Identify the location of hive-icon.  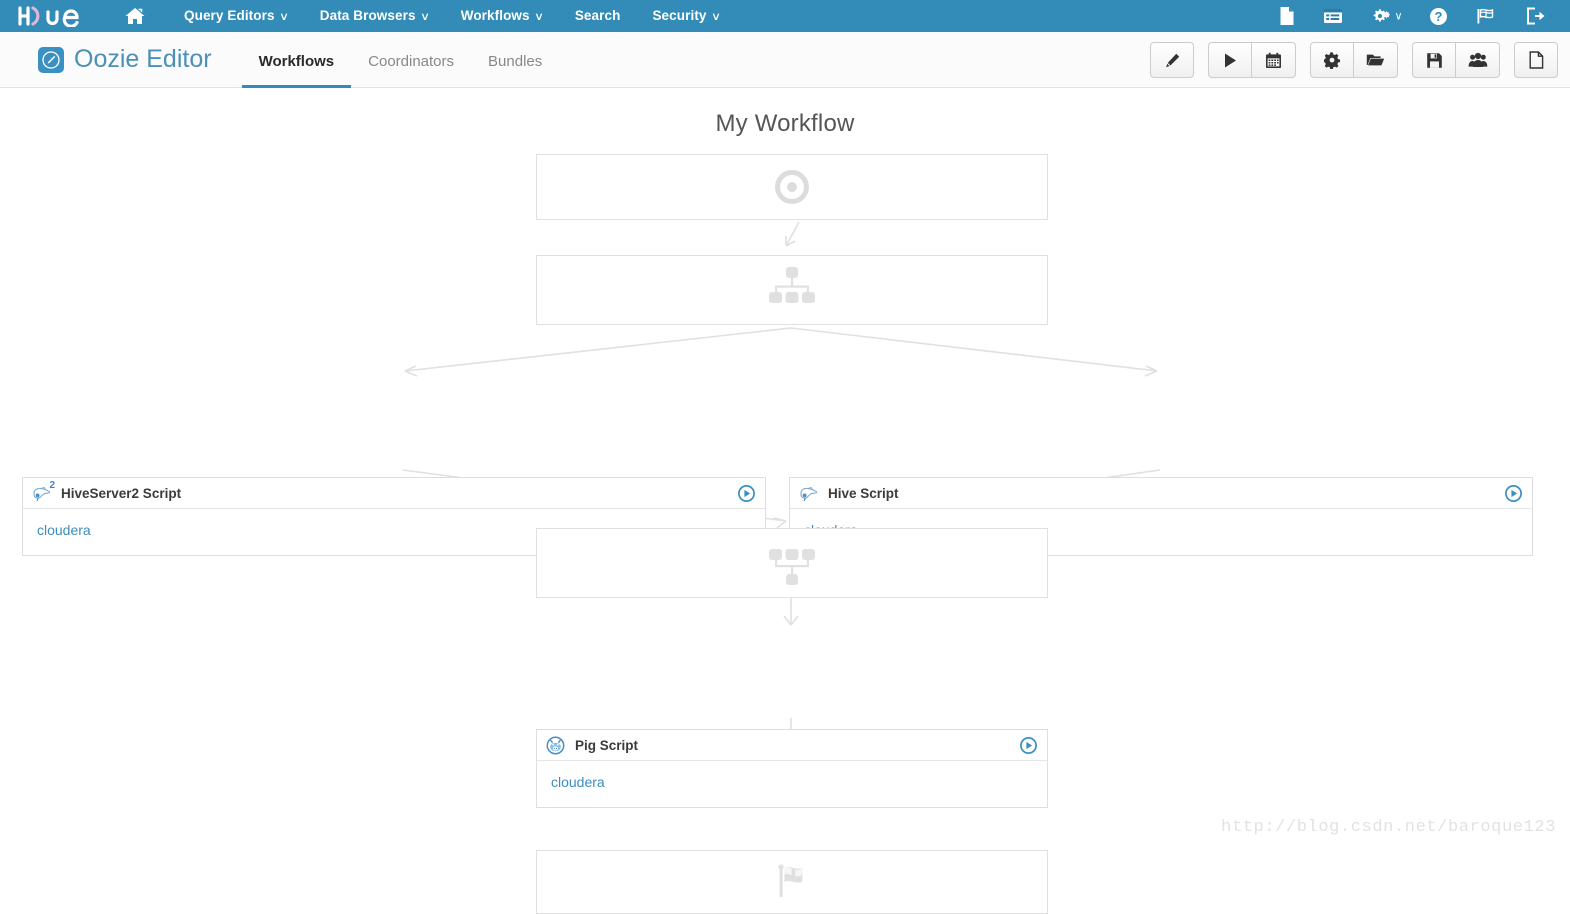
(810, 493).